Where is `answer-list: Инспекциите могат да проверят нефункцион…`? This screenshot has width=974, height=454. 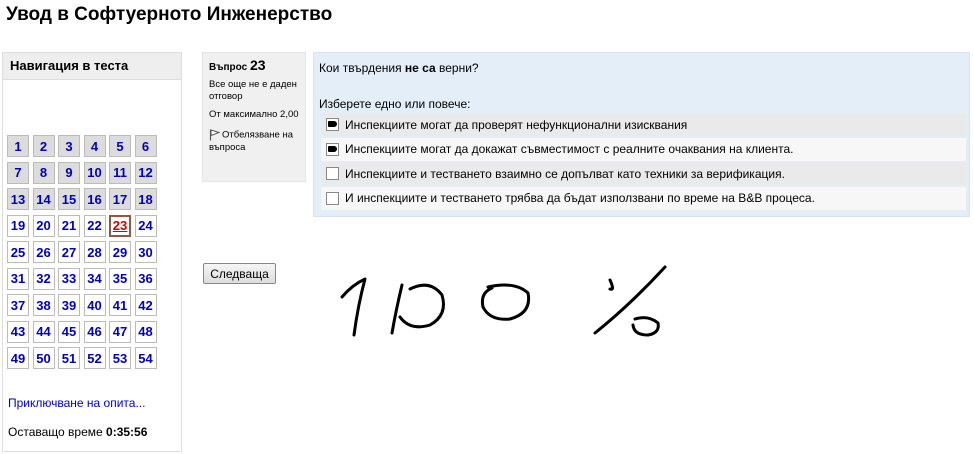 answer-list: Инспекциите могат да проверят нефункцион… is located at coordinates (643, 162).